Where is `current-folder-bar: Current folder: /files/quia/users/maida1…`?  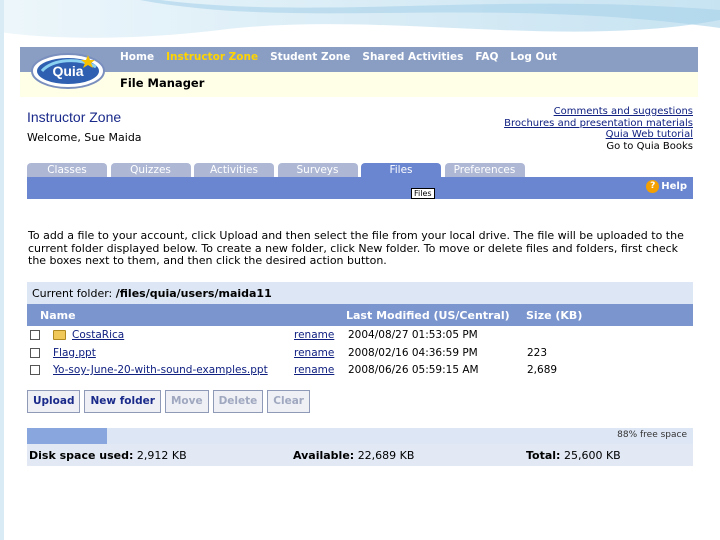
current-folder-bar: Current folder: /files/quia/users/maida1… is located at coordinates (360, 293).